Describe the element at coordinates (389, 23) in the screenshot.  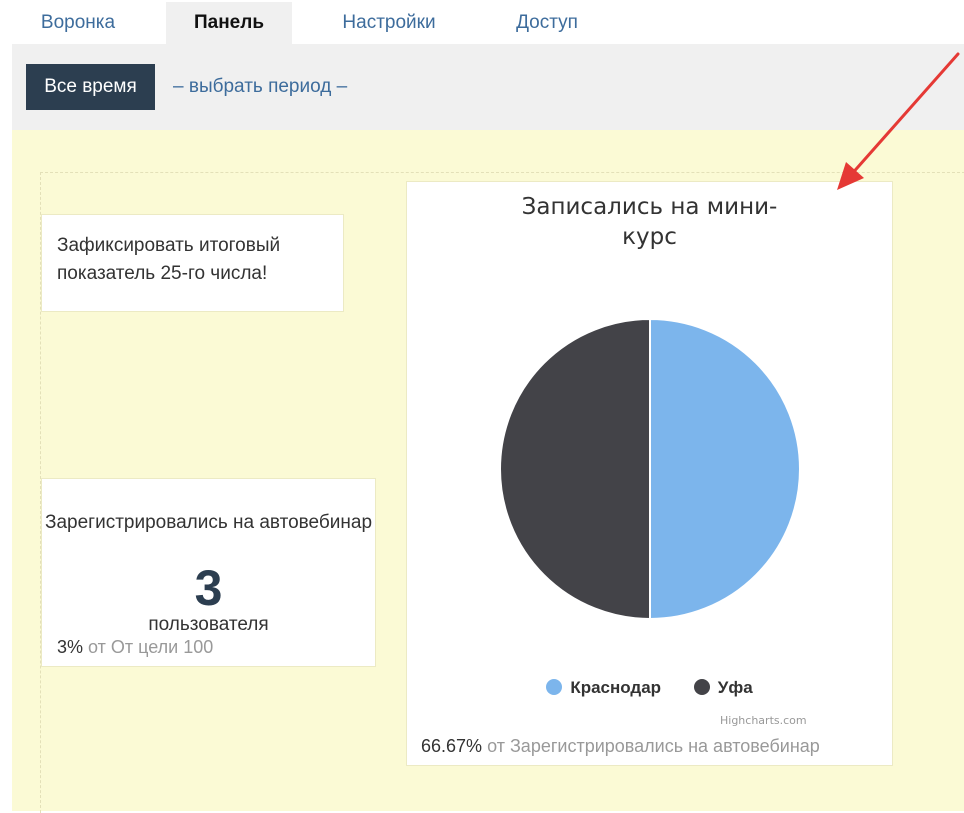
I see `tab-settings: Настройки` at that location.